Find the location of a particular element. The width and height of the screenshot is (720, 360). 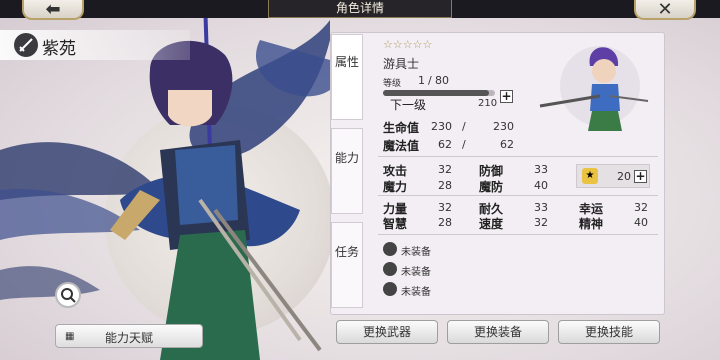

close-icon: ✕ is located at coordinates (665, 10).